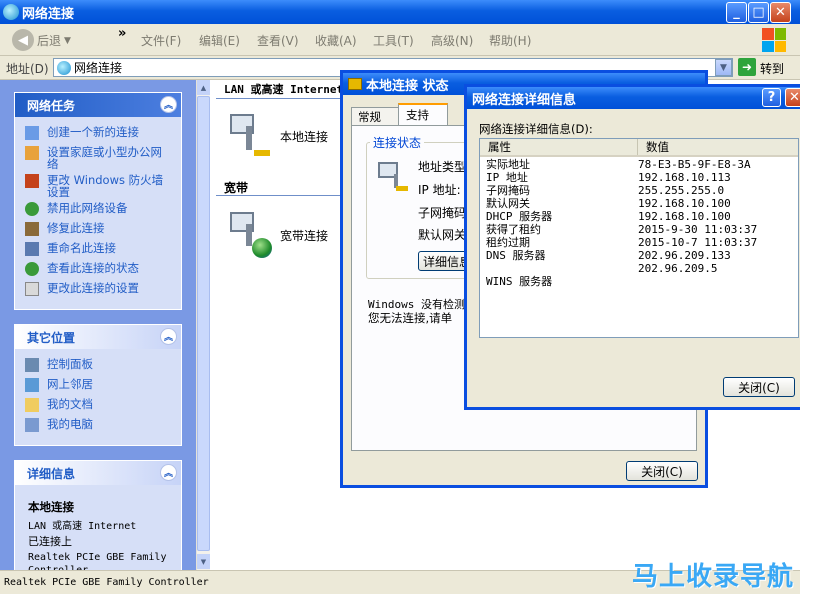 The width and height of the screenshot is (816, 594). I want to click on scroll-thumb, so click(203, 323).